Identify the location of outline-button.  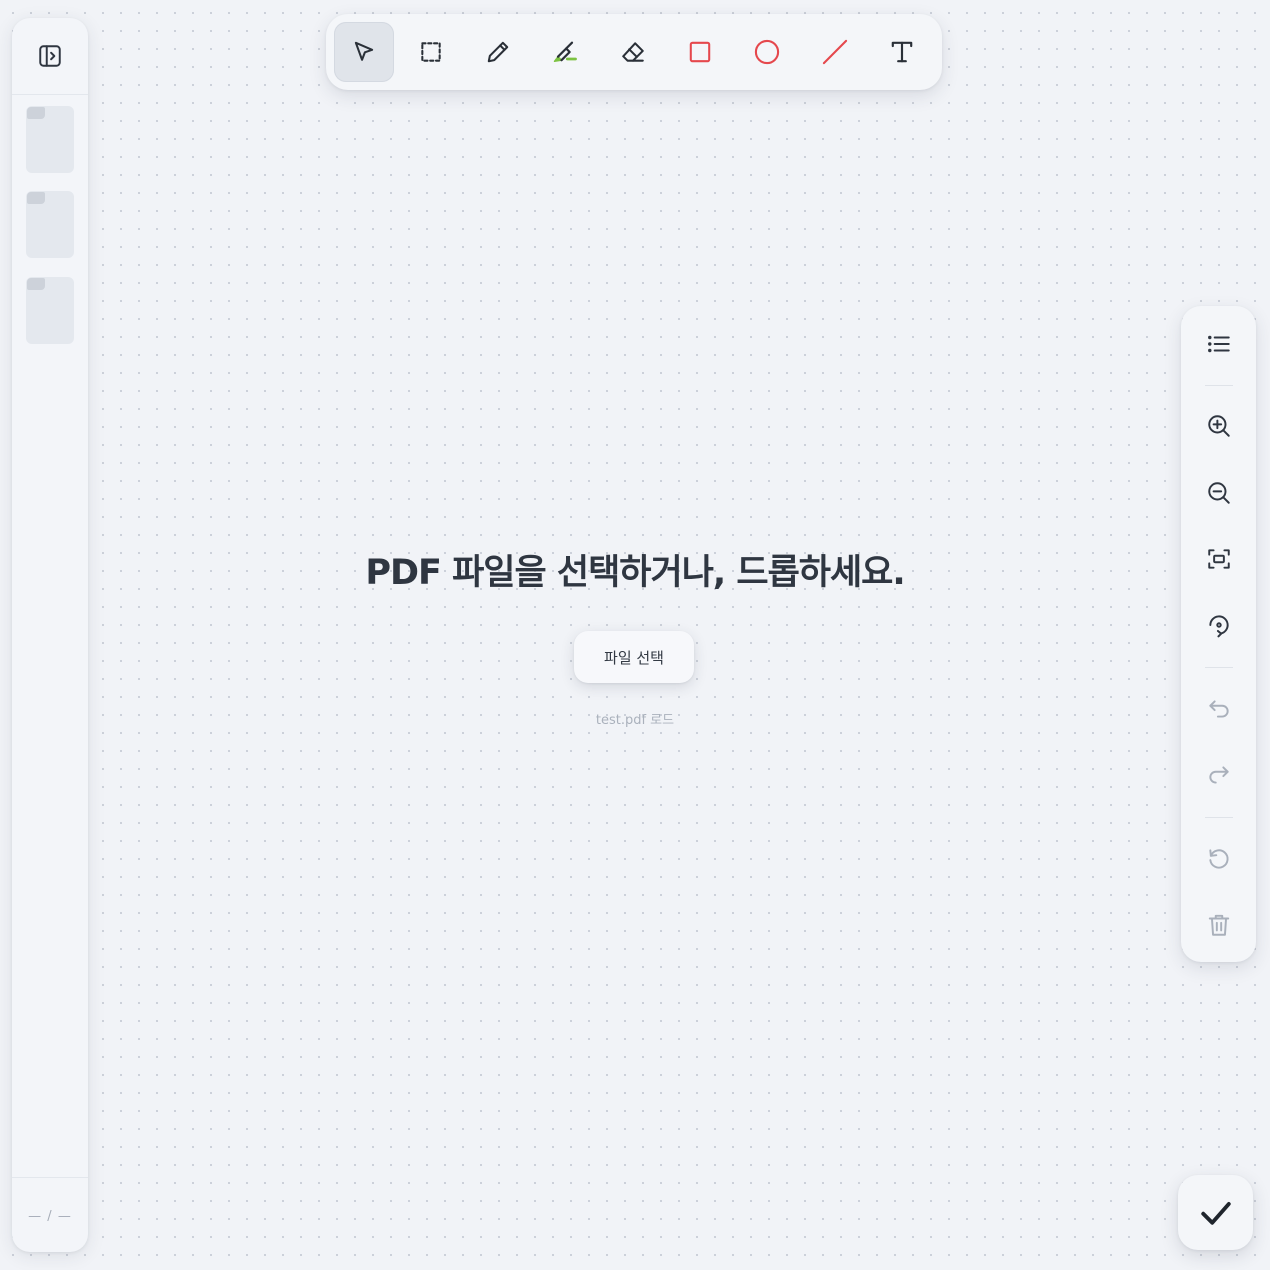
(1219, 344).